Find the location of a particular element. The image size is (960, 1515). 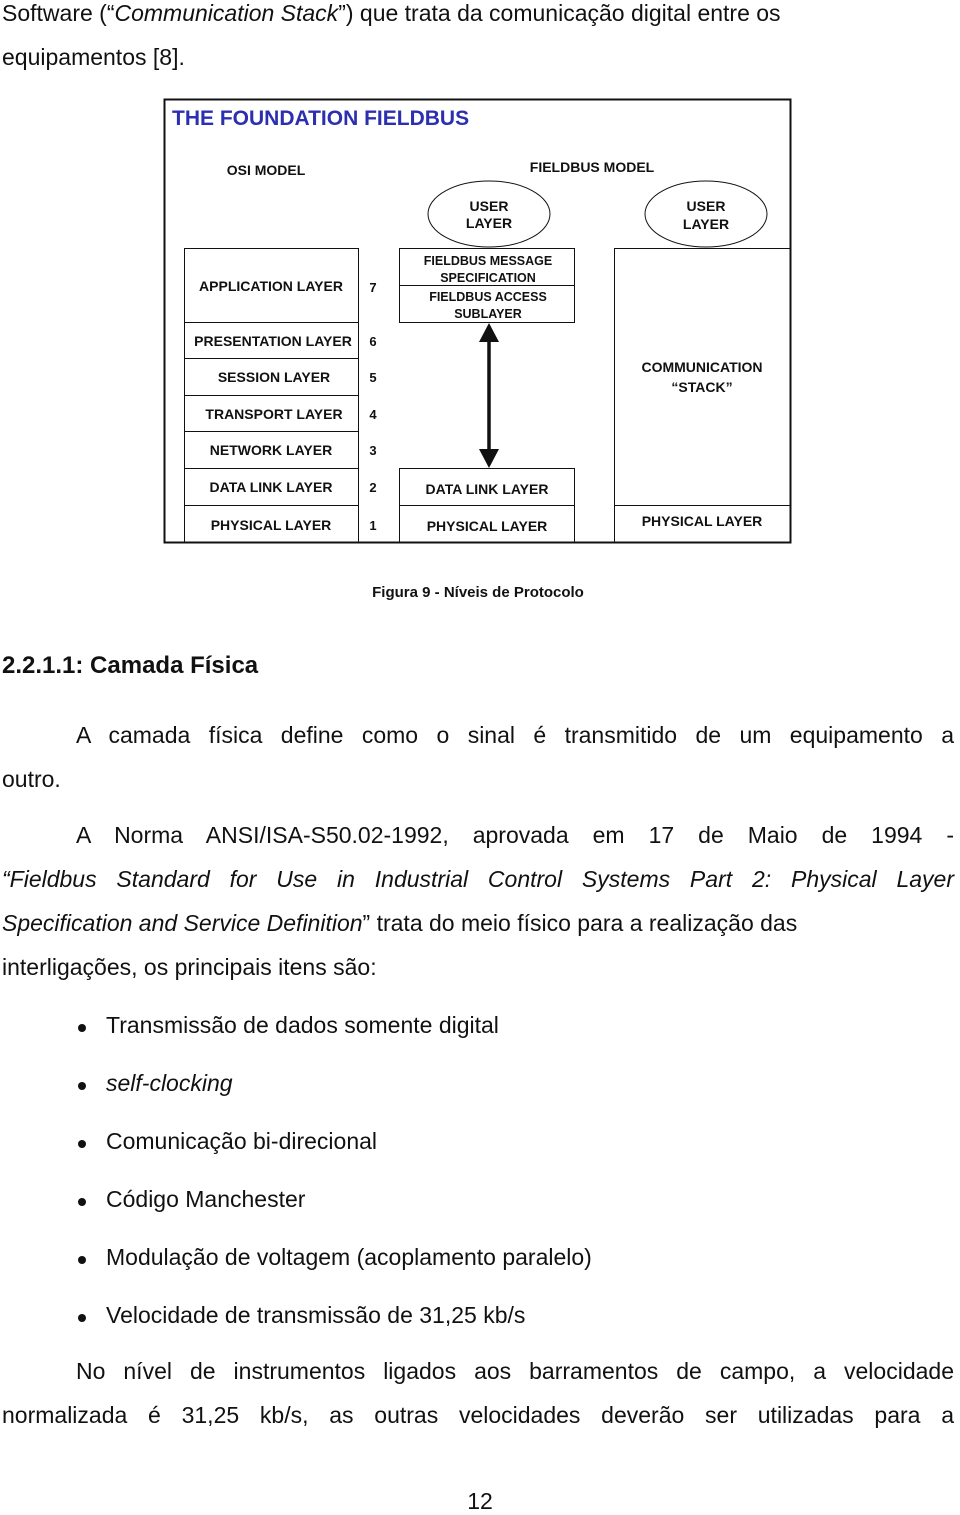

para1-line2: outro. is located at coordinates (31, 779).